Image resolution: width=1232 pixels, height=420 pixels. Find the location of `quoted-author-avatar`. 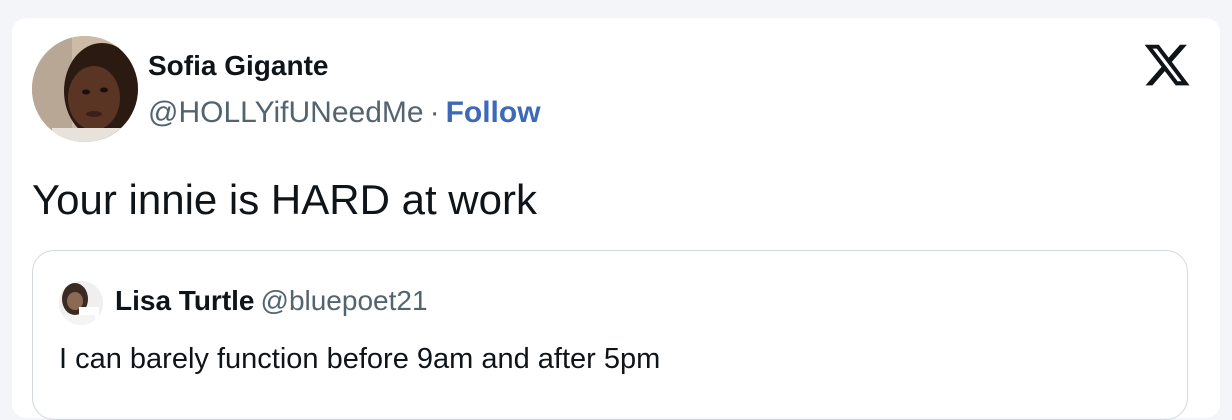

quoted-author-avatar is located at coordinates (81, 303).